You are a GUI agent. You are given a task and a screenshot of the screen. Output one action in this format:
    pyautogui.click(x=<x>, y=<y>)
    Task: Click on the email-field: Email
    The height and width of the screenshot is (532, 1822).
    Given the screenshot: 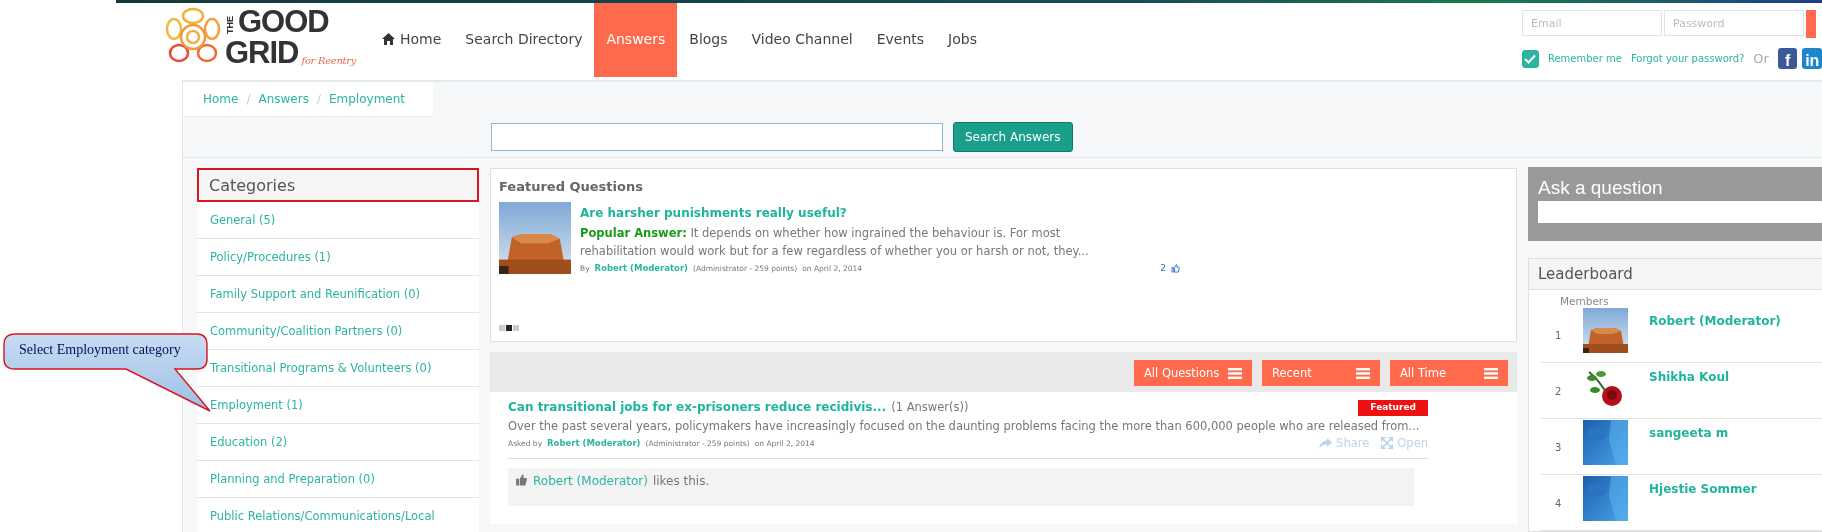 What is the action you would take?
    pyautogui.click(x=1592, y=23)
    